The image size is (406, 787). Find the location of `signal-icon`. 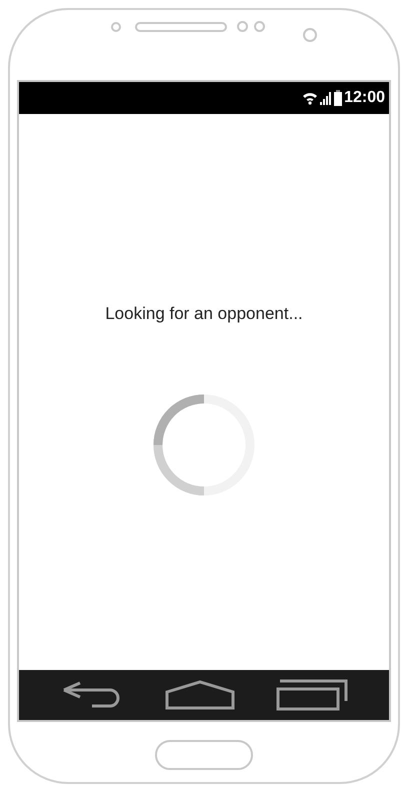

signal-icon is located at coordinates (326, 98).